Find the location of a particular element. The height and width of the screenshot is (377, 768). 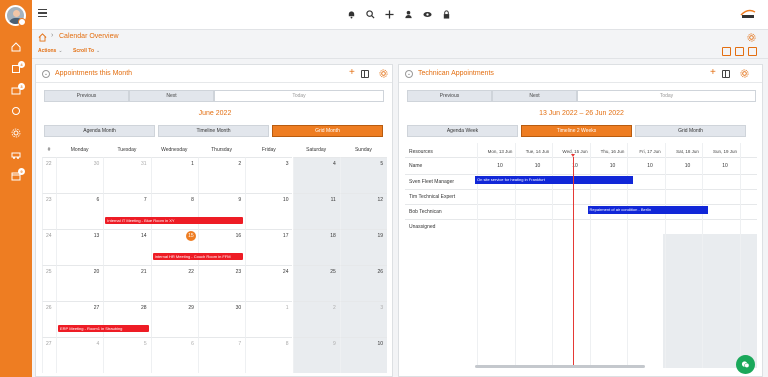

day-cell: 25 is located at coordinates (316, 283).